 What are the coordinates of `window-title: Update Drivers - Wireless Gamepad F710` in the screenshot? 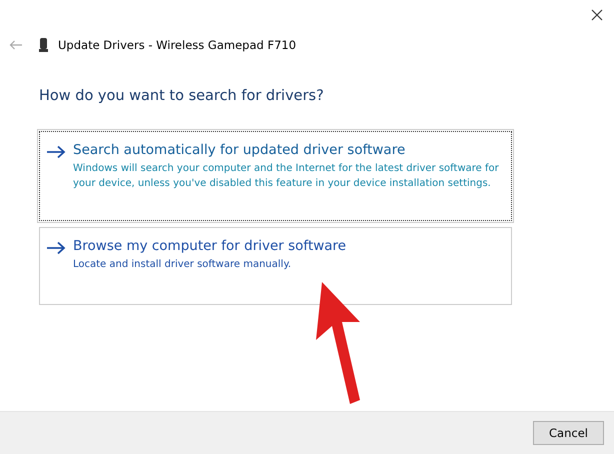 It's located at (177, 45).